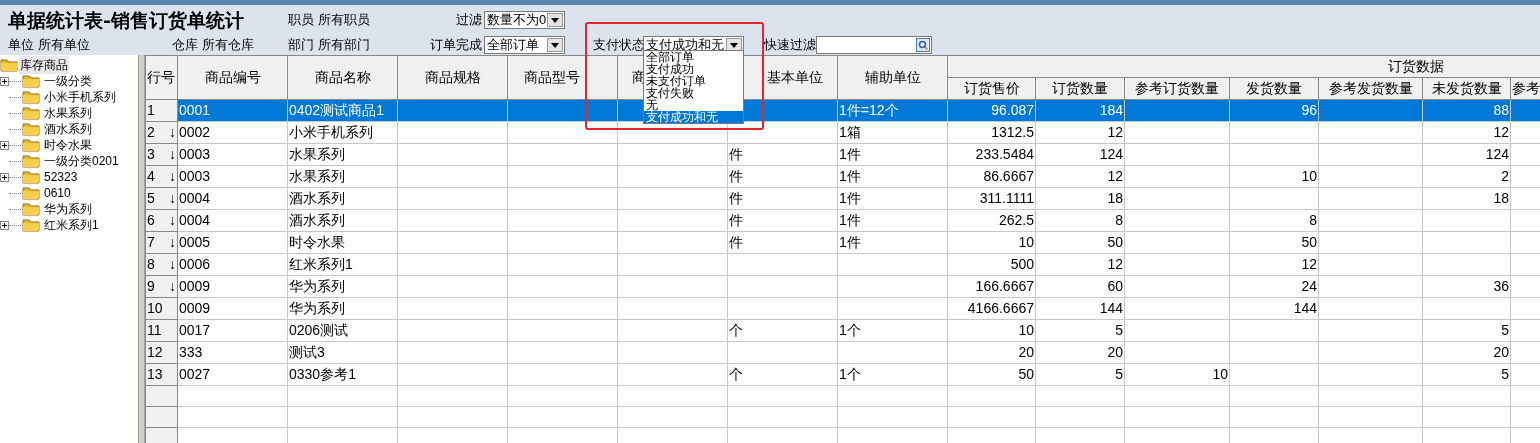 This screenshot has width=1540, height=443. Describe the element at coordinates (842, 242) in the screenshot. I see `table-row: 7 ↓ 0005 时令水果 件 1件 10 50 50` at that location.